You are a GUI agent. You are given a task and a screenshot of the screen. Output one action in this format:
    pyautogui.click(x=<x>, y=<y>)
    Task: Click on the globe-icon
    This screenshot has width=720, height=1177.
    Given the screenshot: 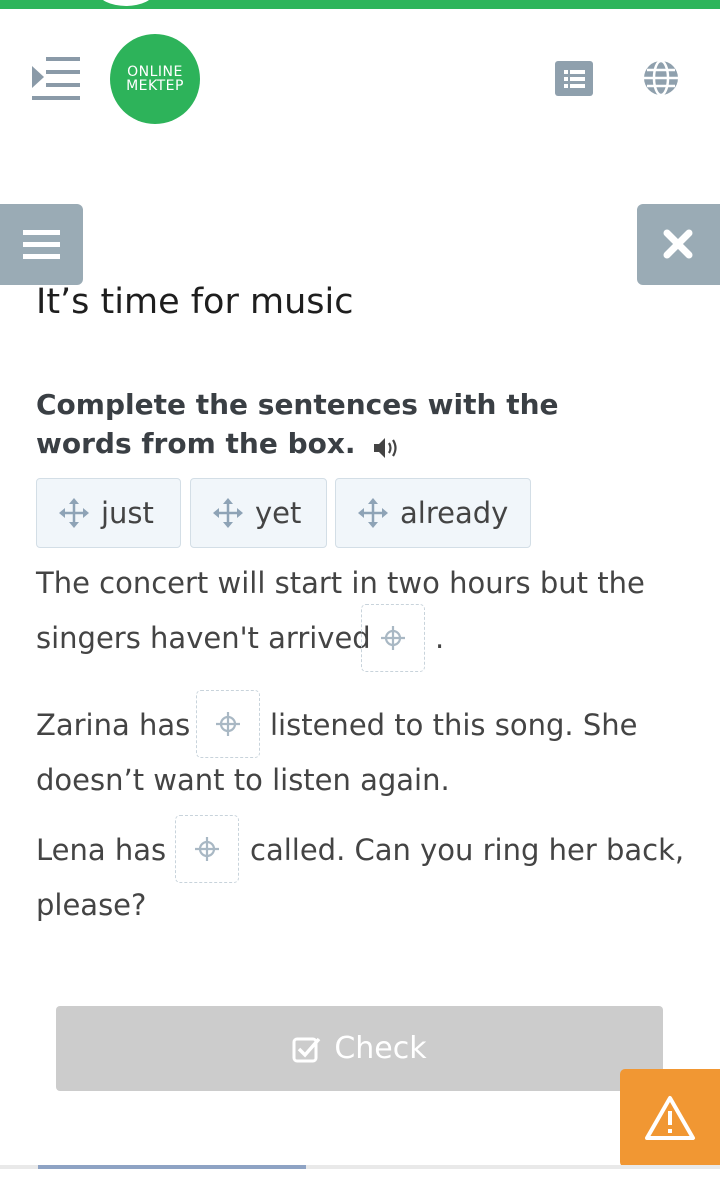 What is the action you would take?
    pyautogui.click(x=661, y=78)
    